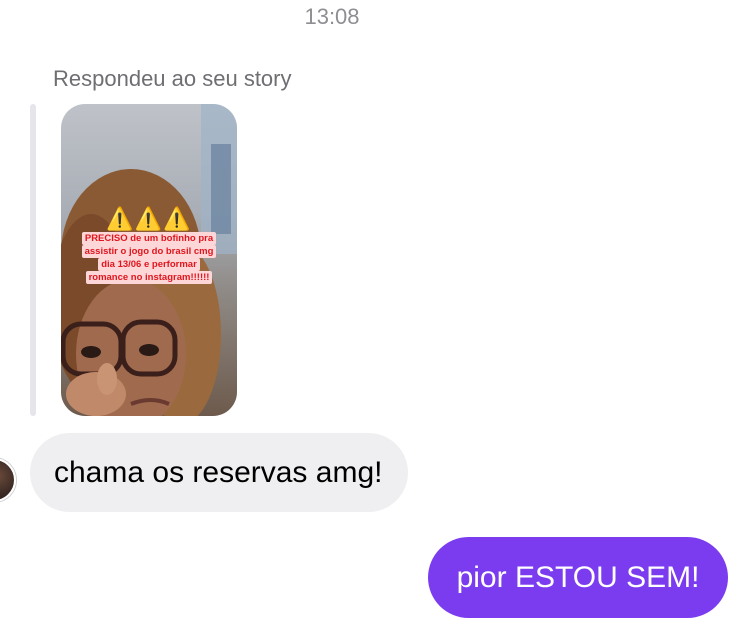 This screenshot has width=744, height=629. What do you see at coordinates (149, 264) in the screenshot?
I see `story-caption-line: dia 13/06 e performar` at bounding box center [149, 264].